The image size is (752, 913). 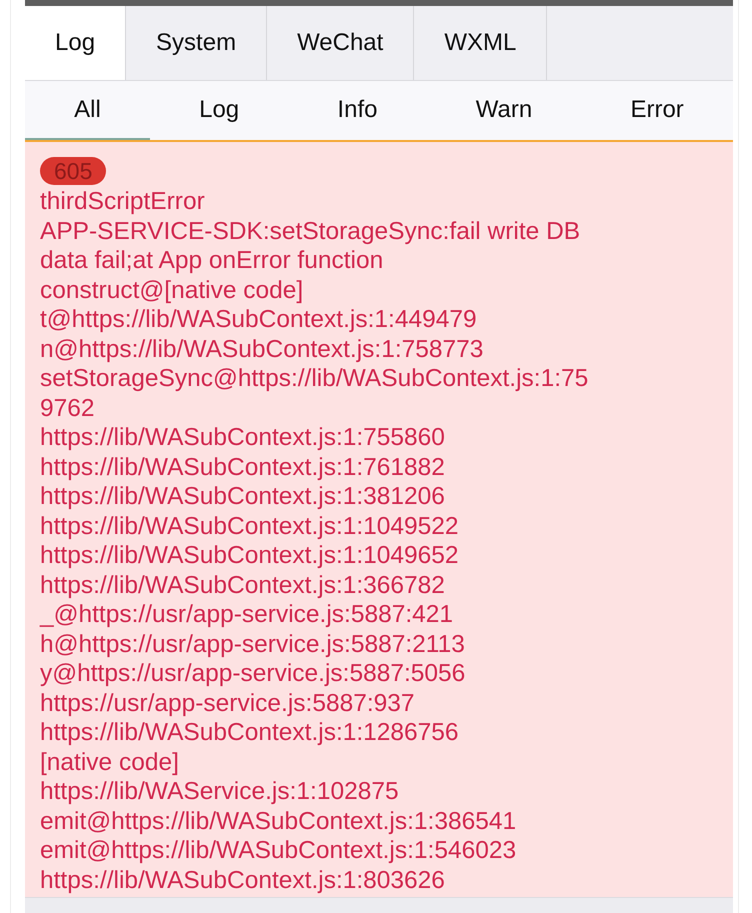 I want to click on log-line: https://lib/WASubContext.js:1:366782, so click(x=243, y=585).